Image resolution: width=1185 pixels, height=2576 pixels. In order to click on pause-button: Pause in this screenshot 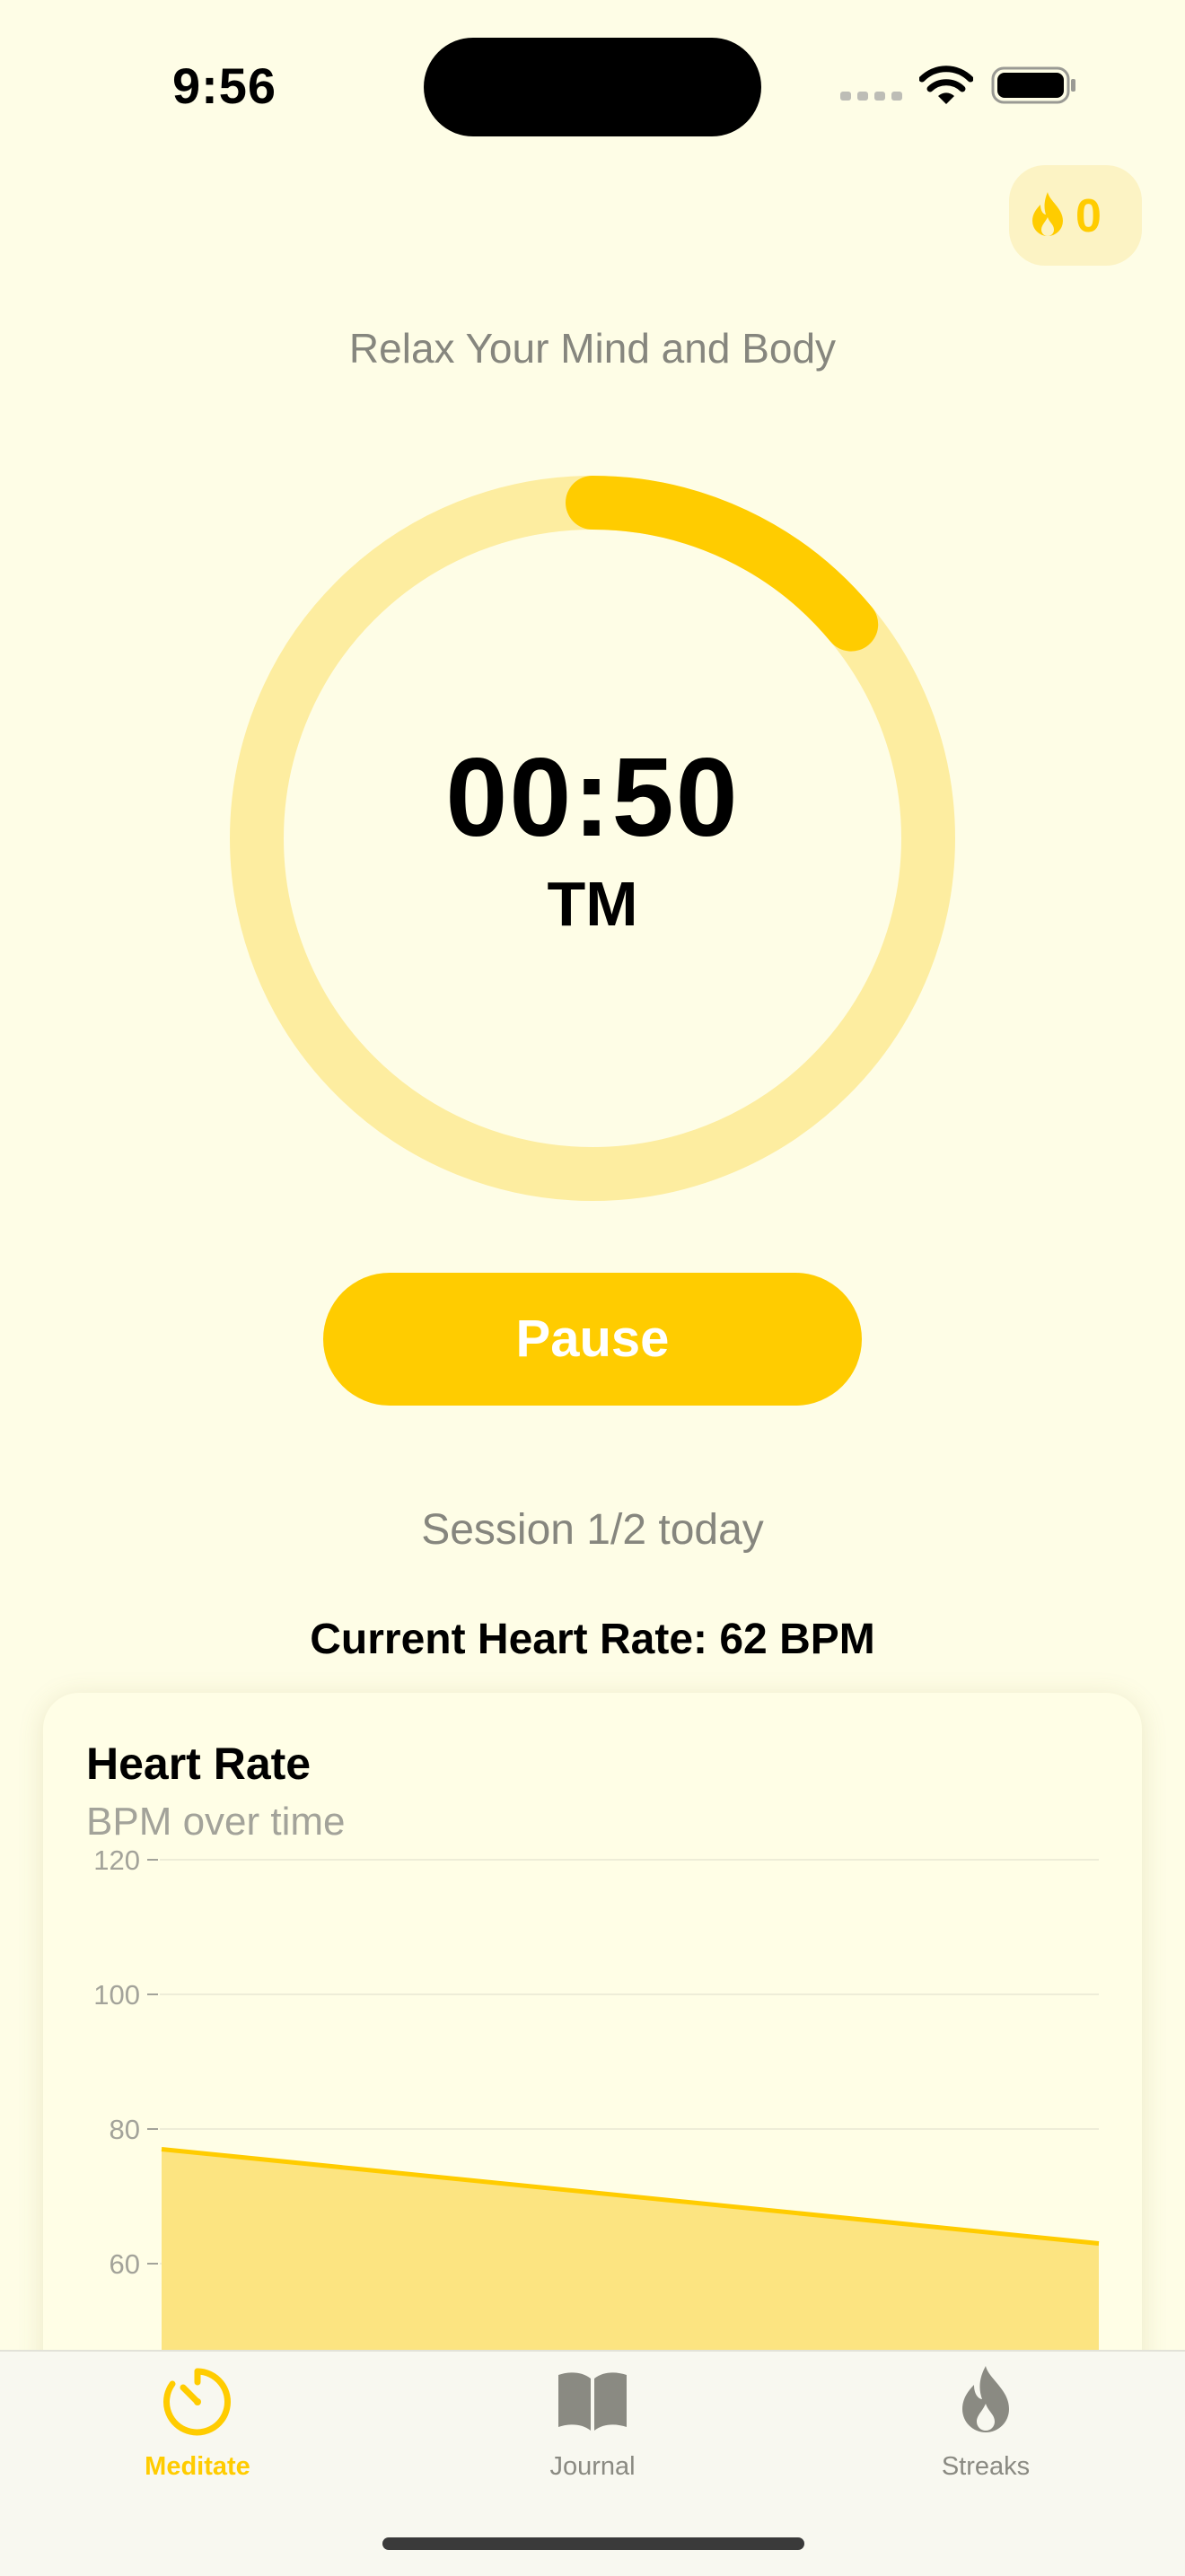, I will do `click(592, 1339)`.